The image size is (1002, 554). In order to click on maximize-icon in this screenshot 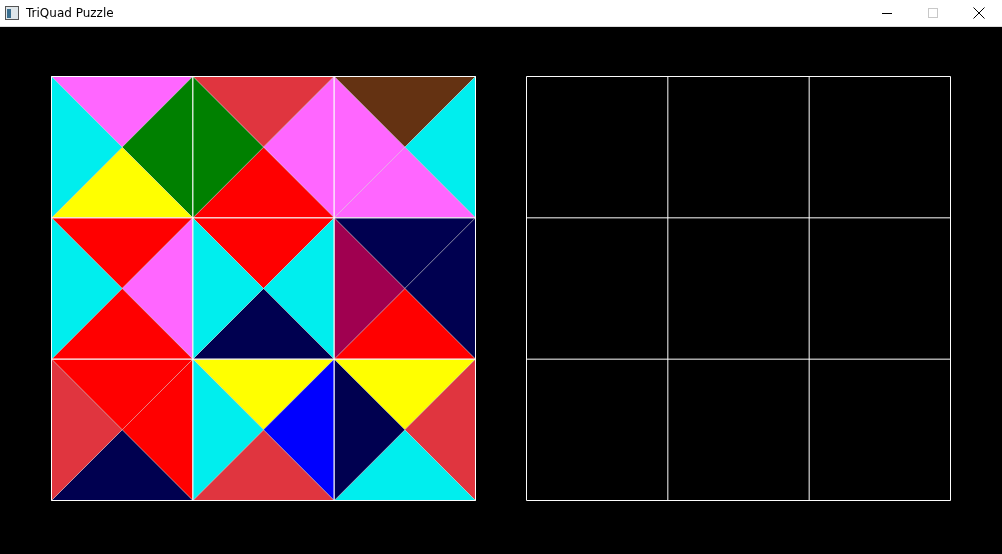, I will do `click(933, 13)`.